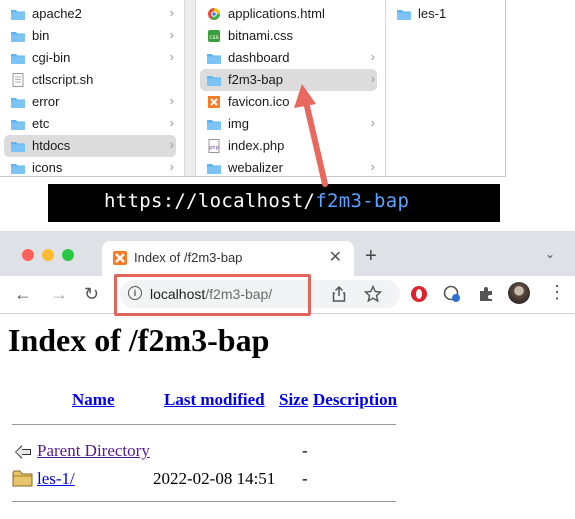 The height and width of the screenshot is (519, 575). I want to click on browser-menu-icon: ⋮, so click(557, 292).